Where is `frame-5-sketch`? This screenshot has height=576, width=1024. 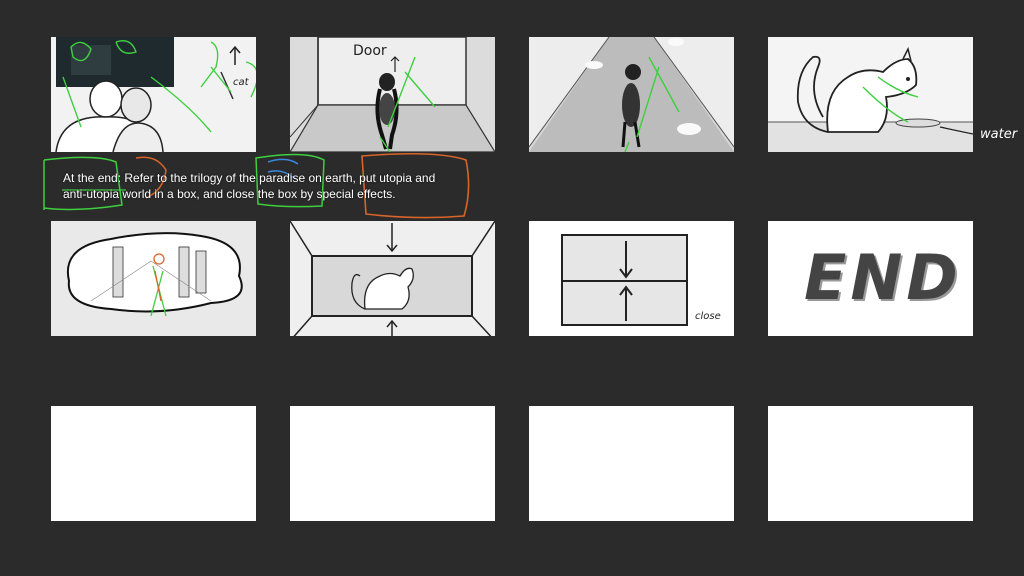 frame-5-sketch is located at coordinates (153, 278).